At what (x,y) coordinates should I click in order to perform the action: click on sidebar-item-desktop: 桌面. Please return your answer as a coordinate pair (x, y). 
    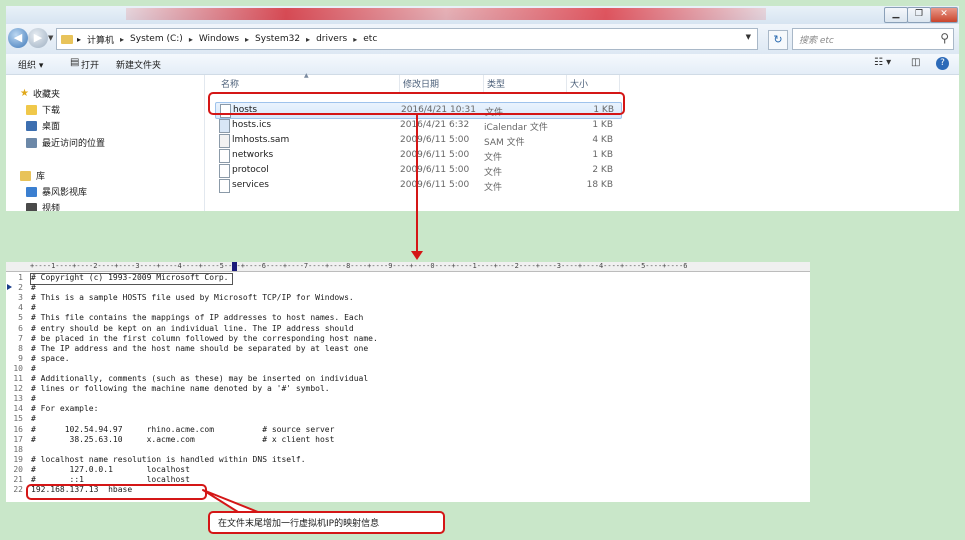
    Looking at the image, I should click on (43, 125).